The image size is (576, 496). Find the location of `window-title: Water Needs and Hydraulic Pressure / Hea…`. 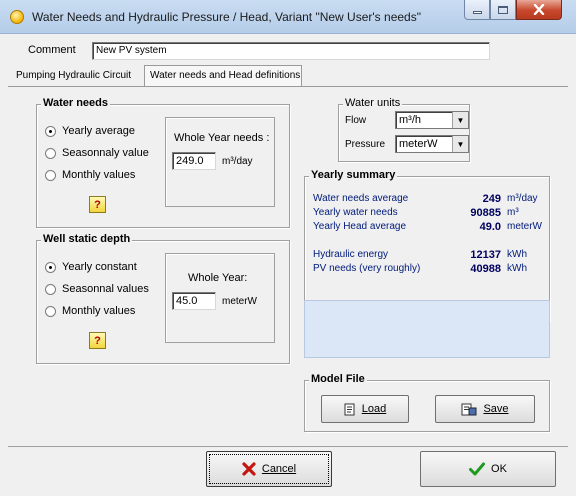

window-title: Water Needs and Hydraulic Pressure / Hea… is located at coordinates (226, 17).